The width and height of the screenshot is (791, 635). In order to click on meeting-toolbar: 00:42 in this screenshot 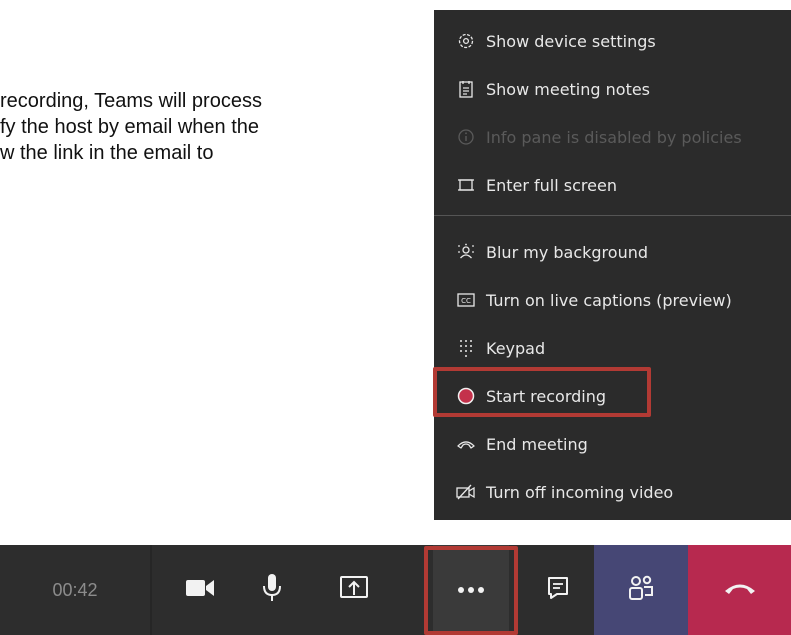, I will do `click(395, 590)`.